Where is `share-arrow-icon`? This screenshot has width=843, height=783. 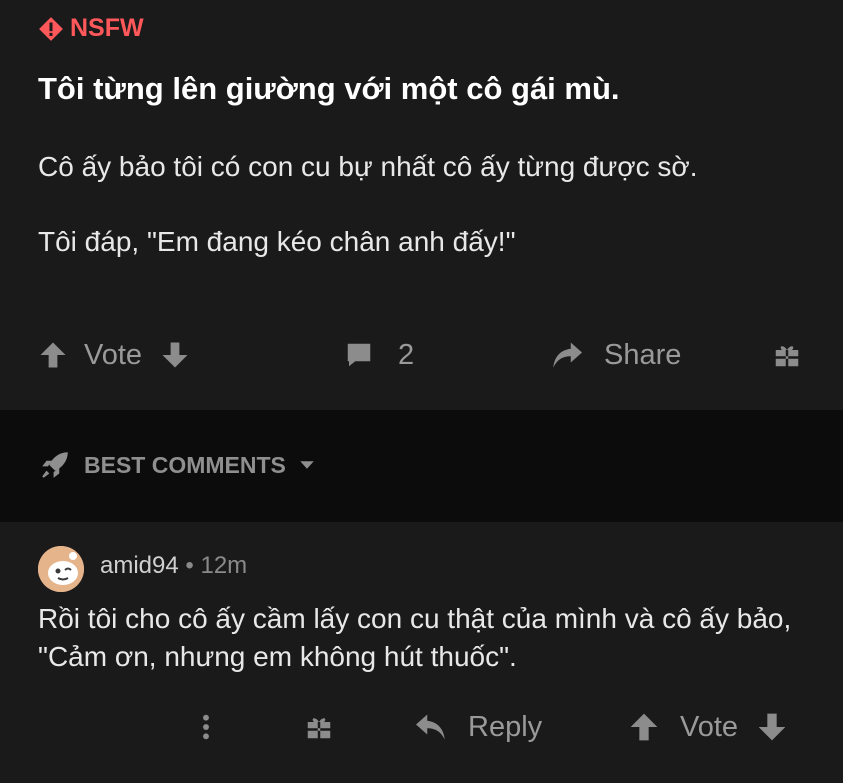
share-arrow-icon is located at coordinates (567, 355).